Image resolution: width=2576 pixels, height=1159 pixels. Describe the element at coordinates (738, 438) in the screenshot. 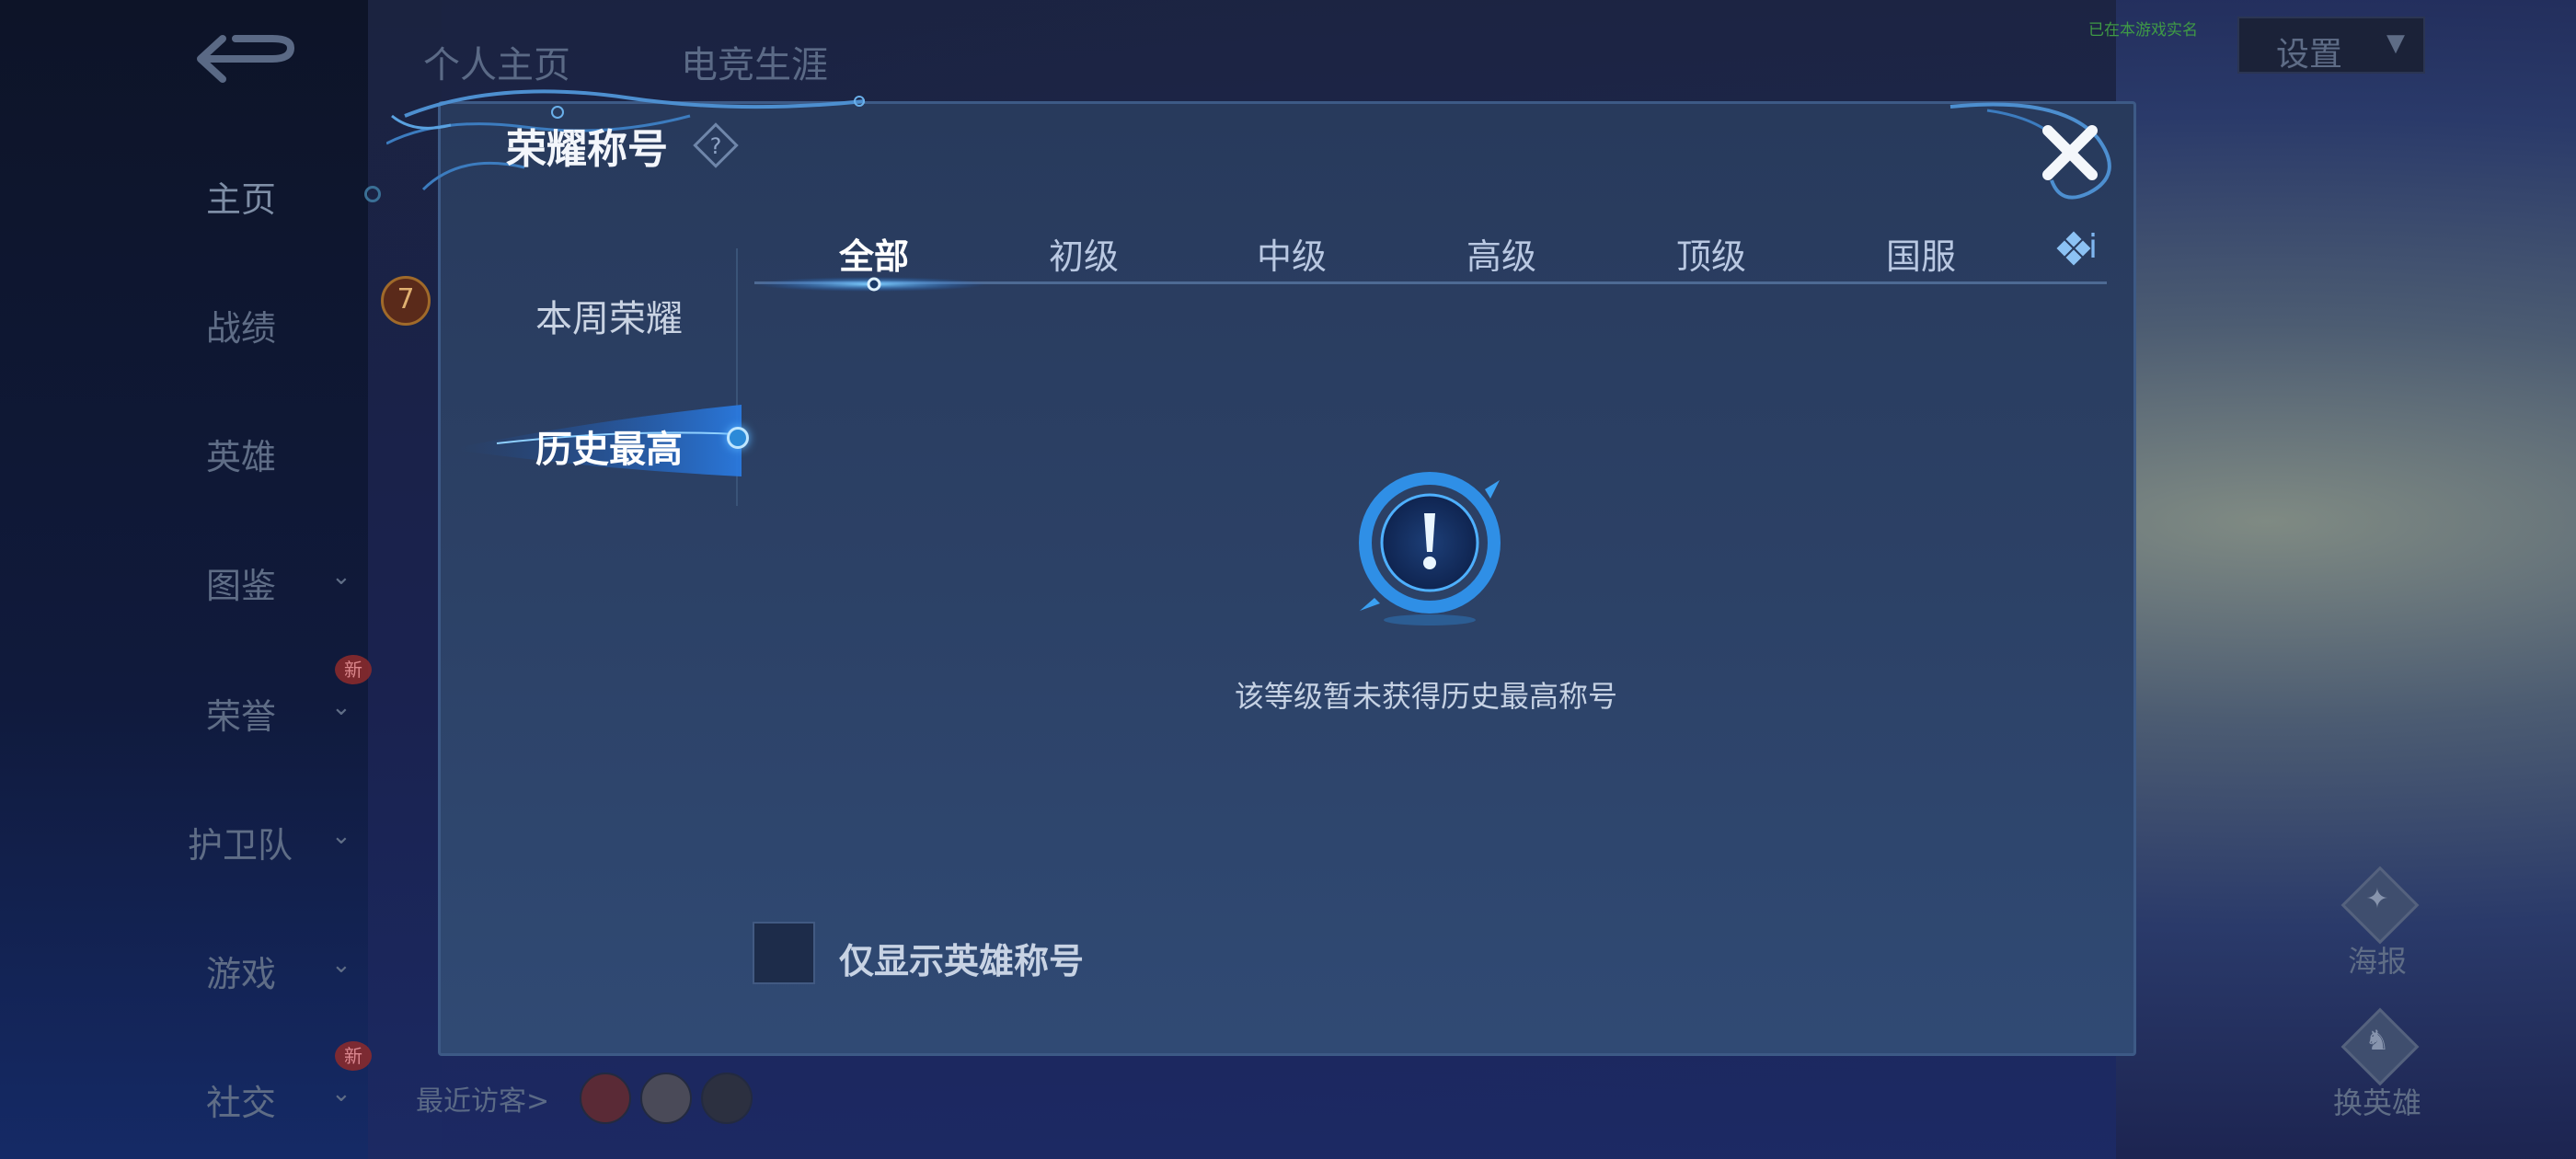

I see `category-selected-node` at that location.